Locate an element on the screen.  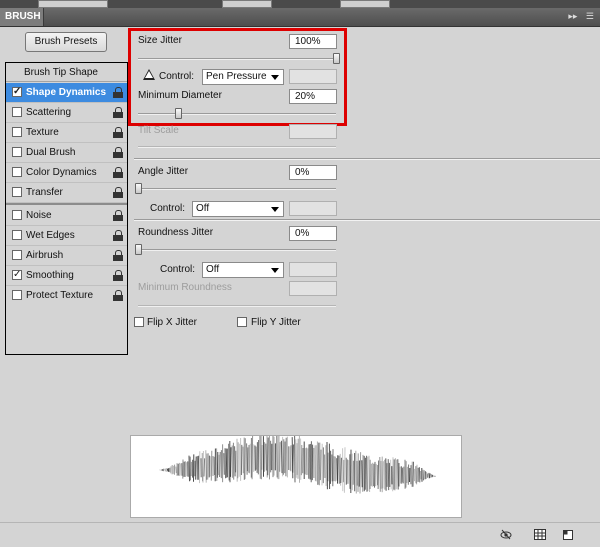
brush-panel-tab: BRUSH is located at coordinates (22, 17).